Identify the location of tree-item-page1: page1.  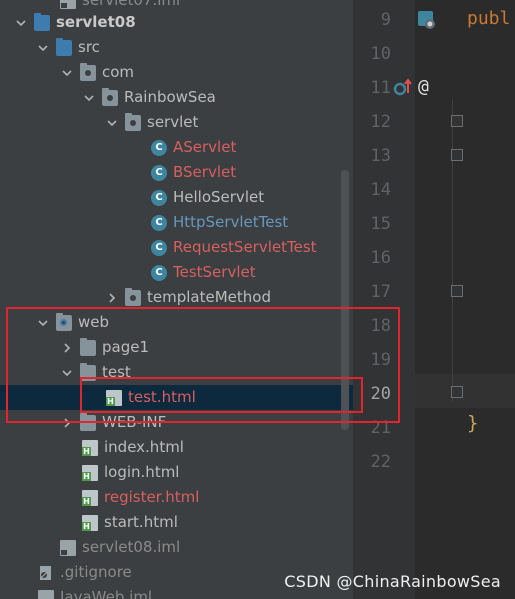
(176, 347).